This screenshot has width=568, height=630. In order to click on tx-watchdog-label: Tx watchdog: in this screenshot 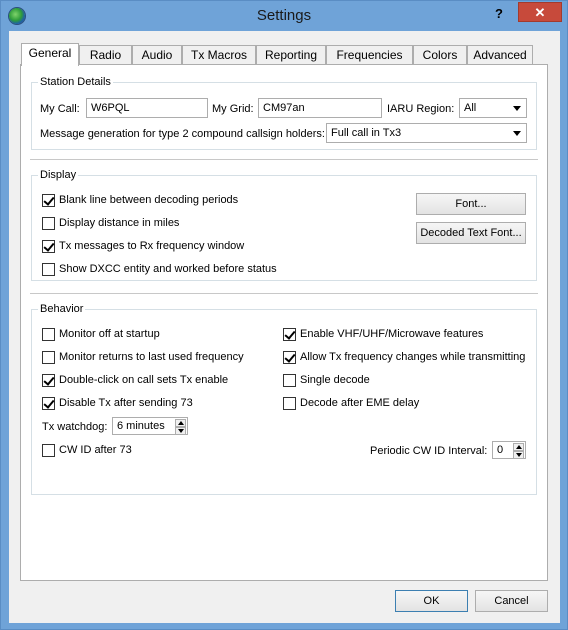, I will do `click(75, 427)`.